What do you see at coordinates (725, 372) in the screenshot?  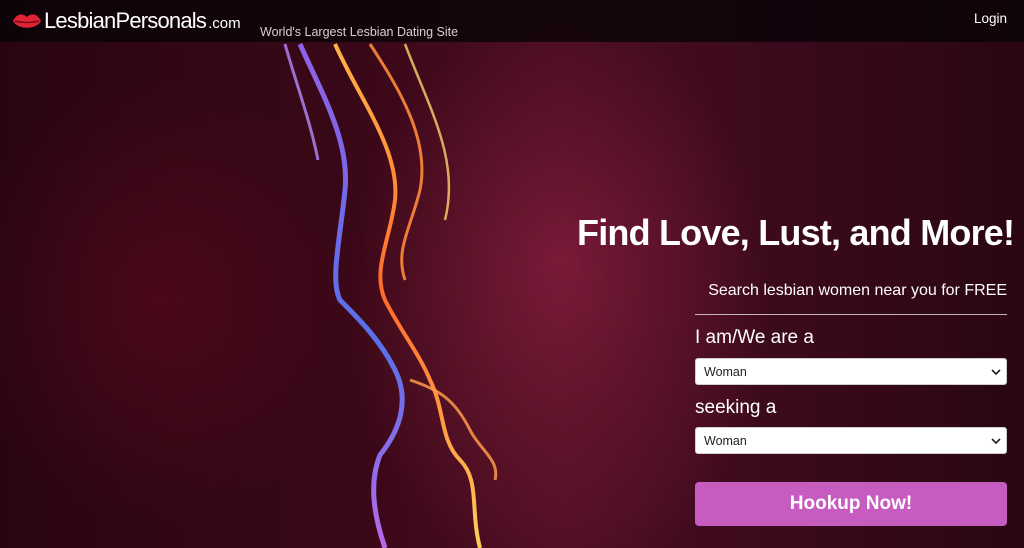 I see `i-am-selected-value: Woman` at bounding box center [725, 372].